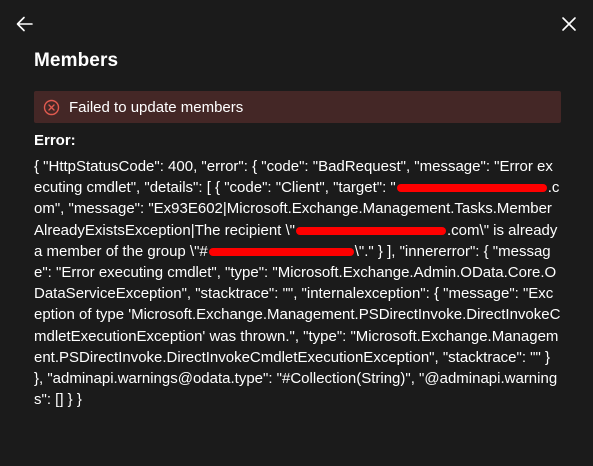  Describe the element at coordinates (51, 107) in the screenshot. I see `error-circle-icon` at that location.